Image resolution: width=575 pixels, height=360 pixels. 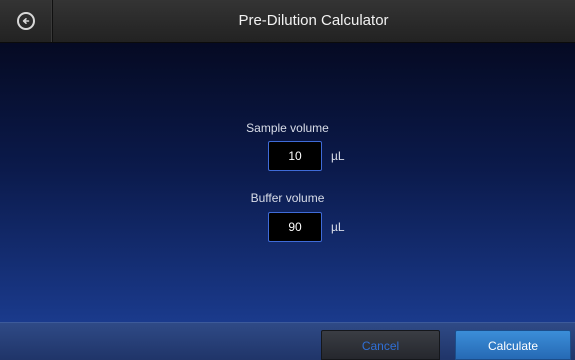 I want to click on calculate-button: Calculate, so click(x=513, y=345).